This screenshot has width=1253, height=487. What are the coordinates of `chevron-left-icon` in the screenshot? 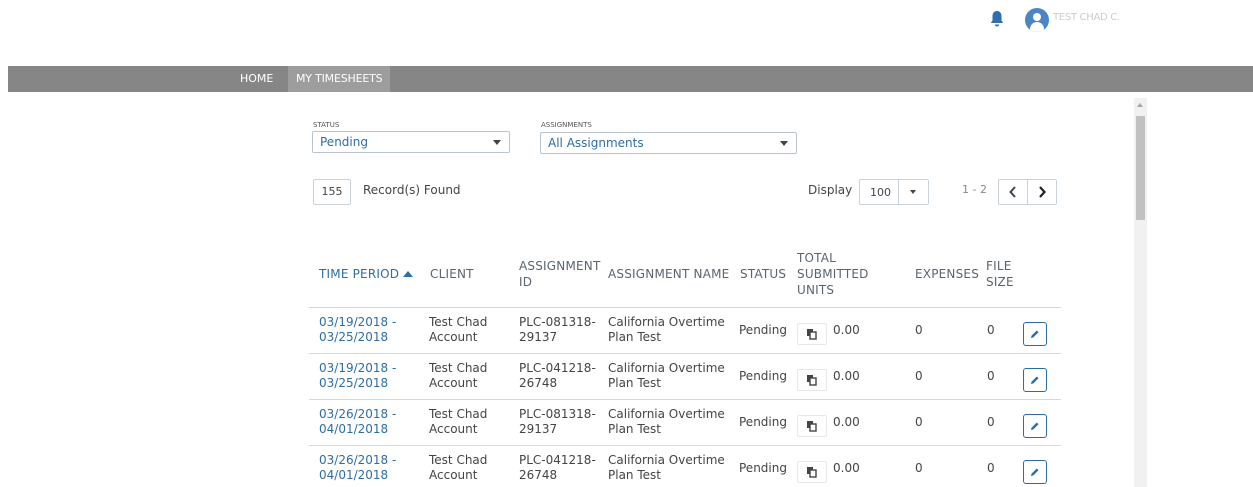 It's located at (1012, 192).